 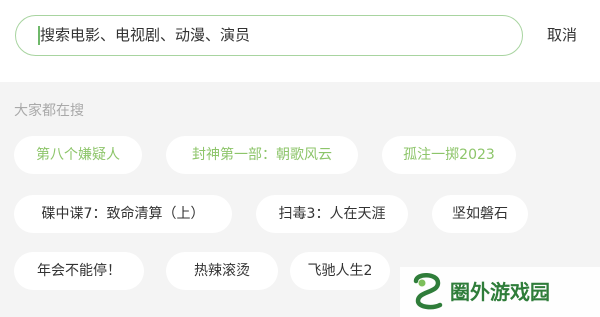 I want to click on cancel-button: 取消, so click(x=562, y=35).